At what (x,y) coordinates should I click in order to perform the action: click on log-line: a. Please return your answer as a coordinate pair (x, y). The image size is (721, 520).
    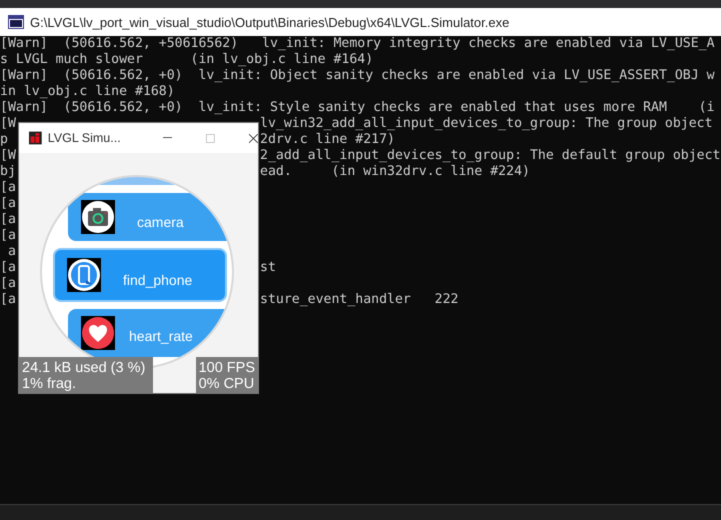
    Looking at the image, I should click on (11, 252).